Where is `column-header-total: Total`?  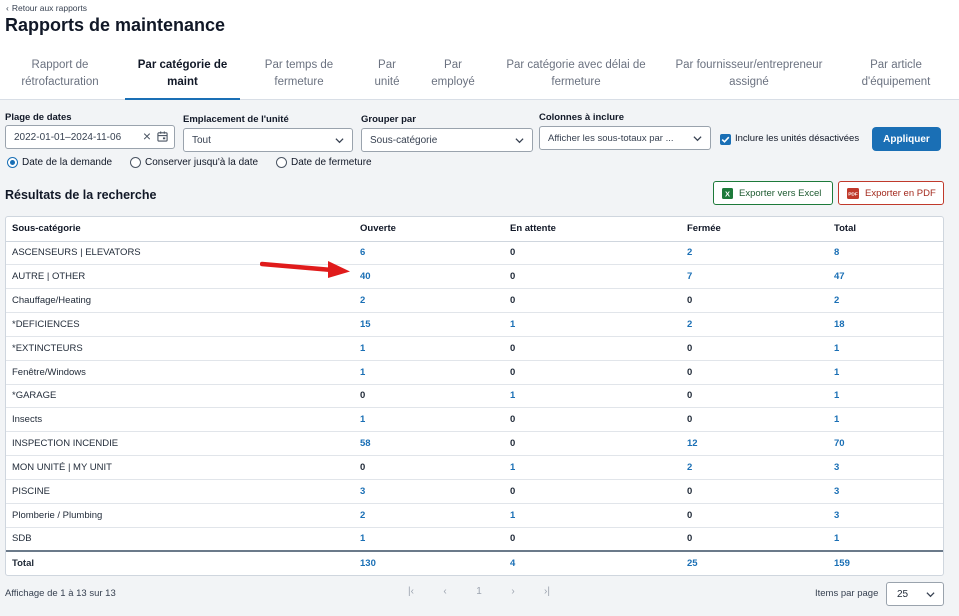
column-header-total: Total is located at coordinates (885, 229).